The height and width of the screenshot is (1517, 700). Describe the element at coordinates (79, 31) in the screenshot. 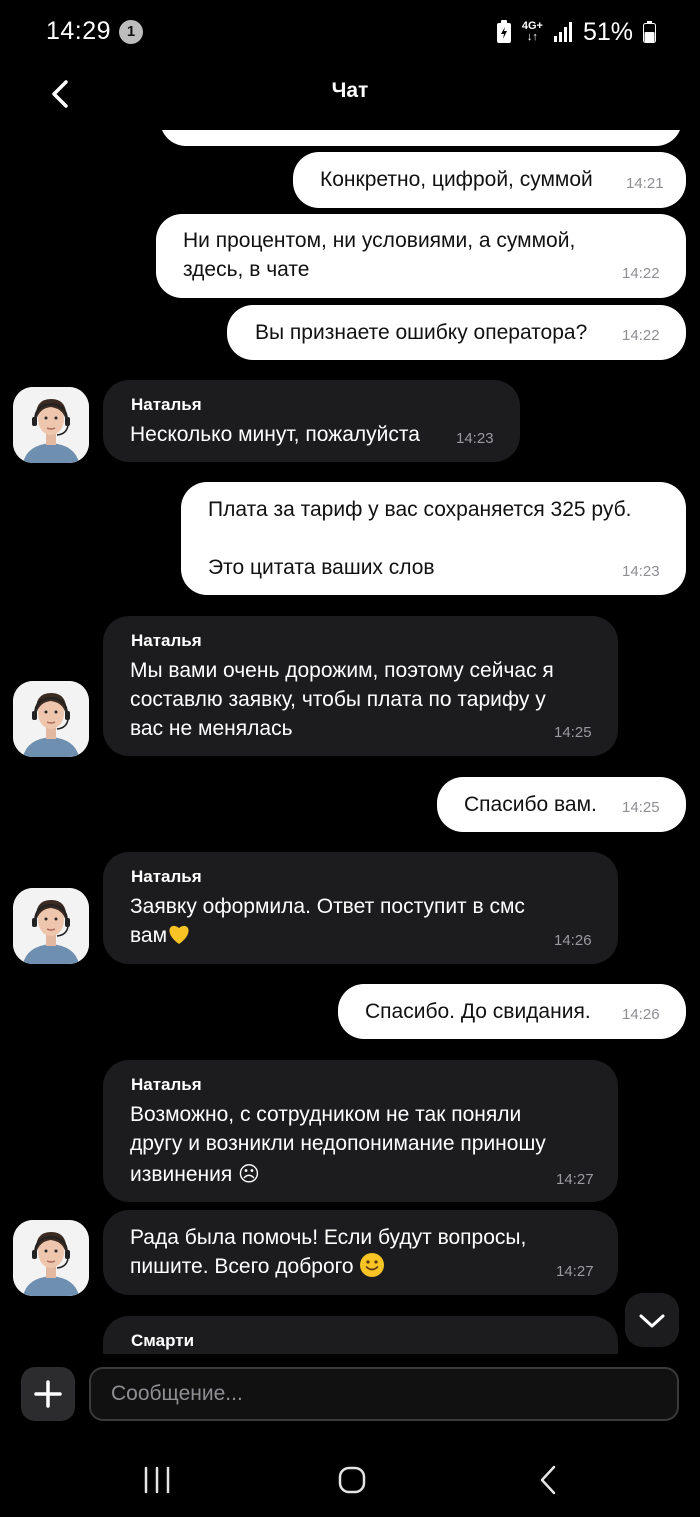

I see `status-time: 14:29` at that location.